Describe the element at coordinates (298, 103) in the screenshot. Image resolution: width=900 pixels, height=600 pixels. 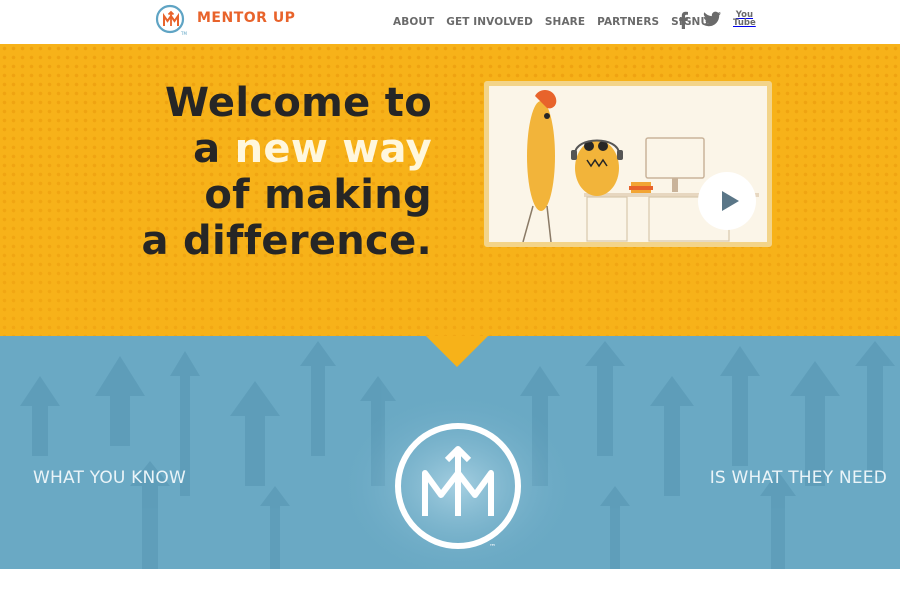
I see `headline-line-1: Welcome to` at that location.